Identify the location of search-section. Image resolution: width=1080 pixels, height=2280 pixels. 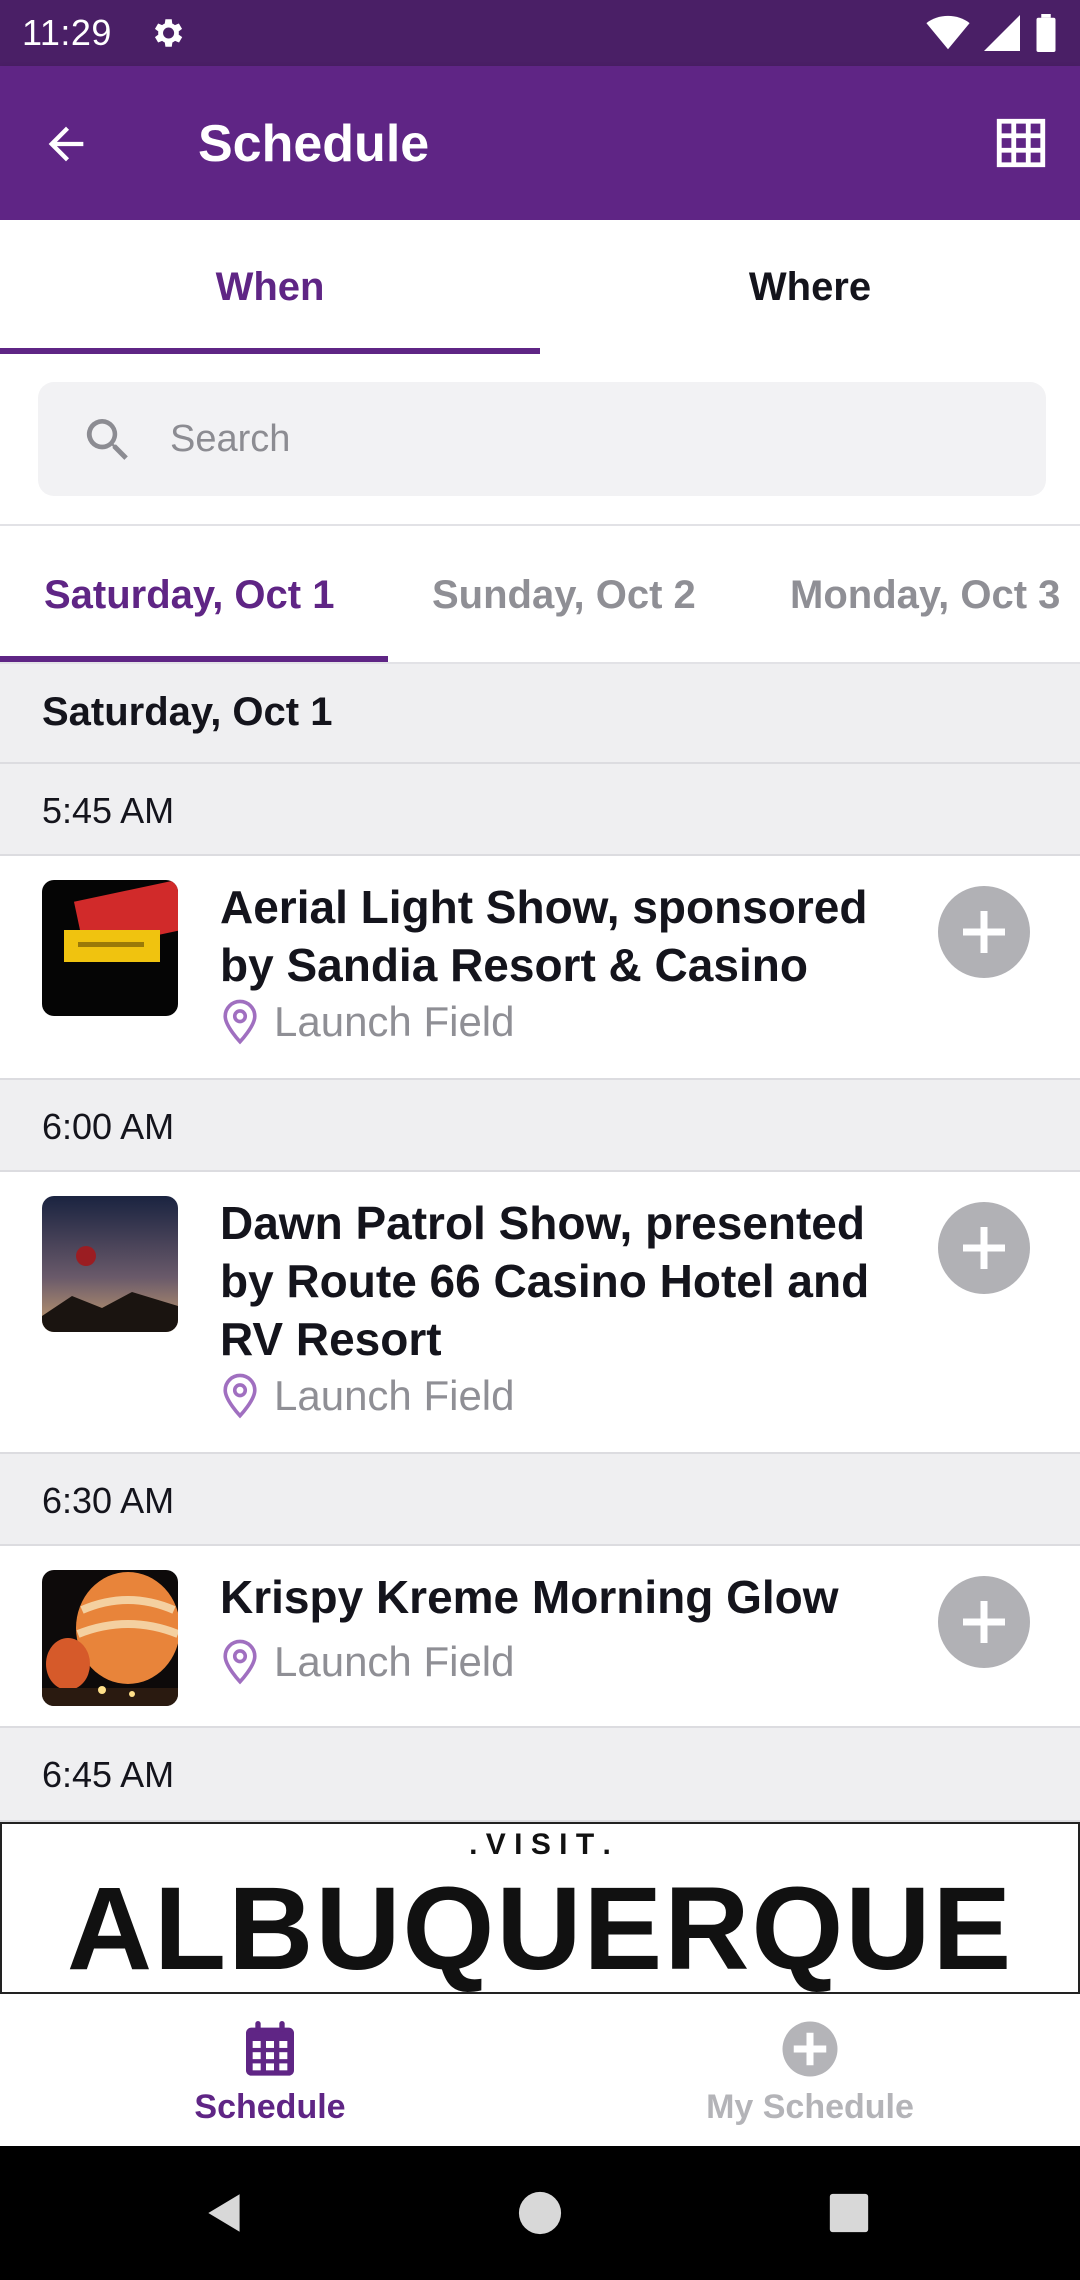
(540, 440).